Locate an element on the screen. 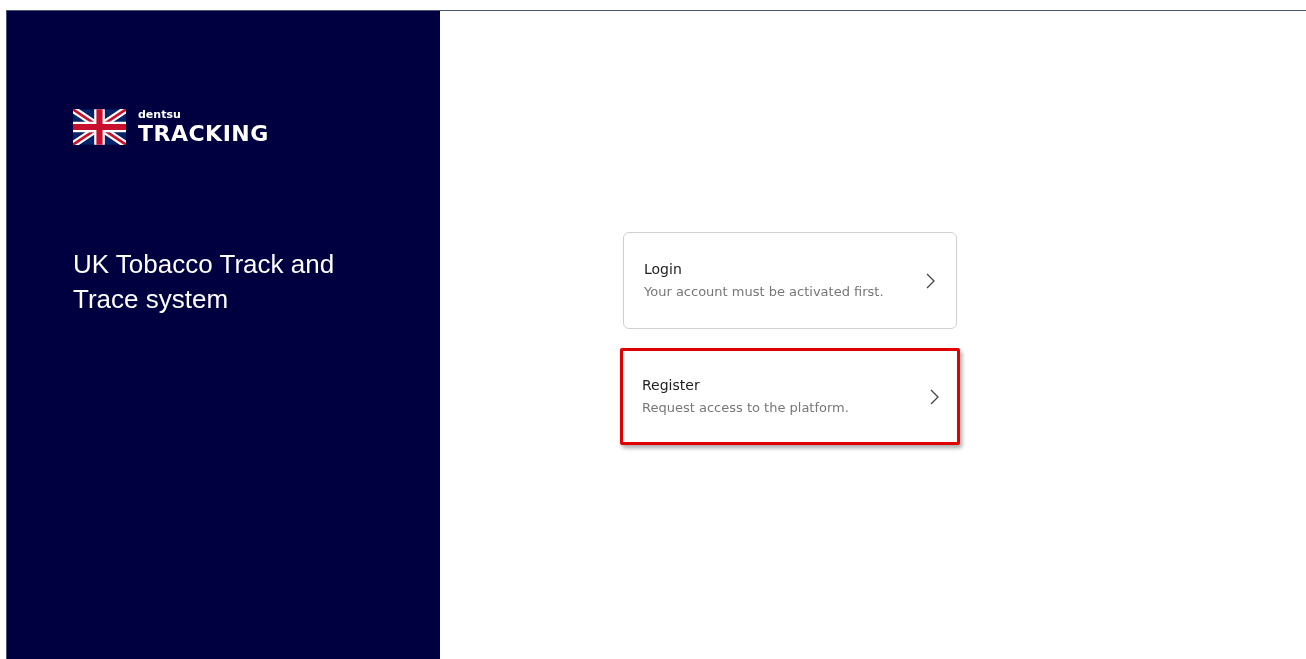 This screenshot has height=659, width=1306. headline: UK Tobacco Track and Trace system is located at coordinates (204, 282).